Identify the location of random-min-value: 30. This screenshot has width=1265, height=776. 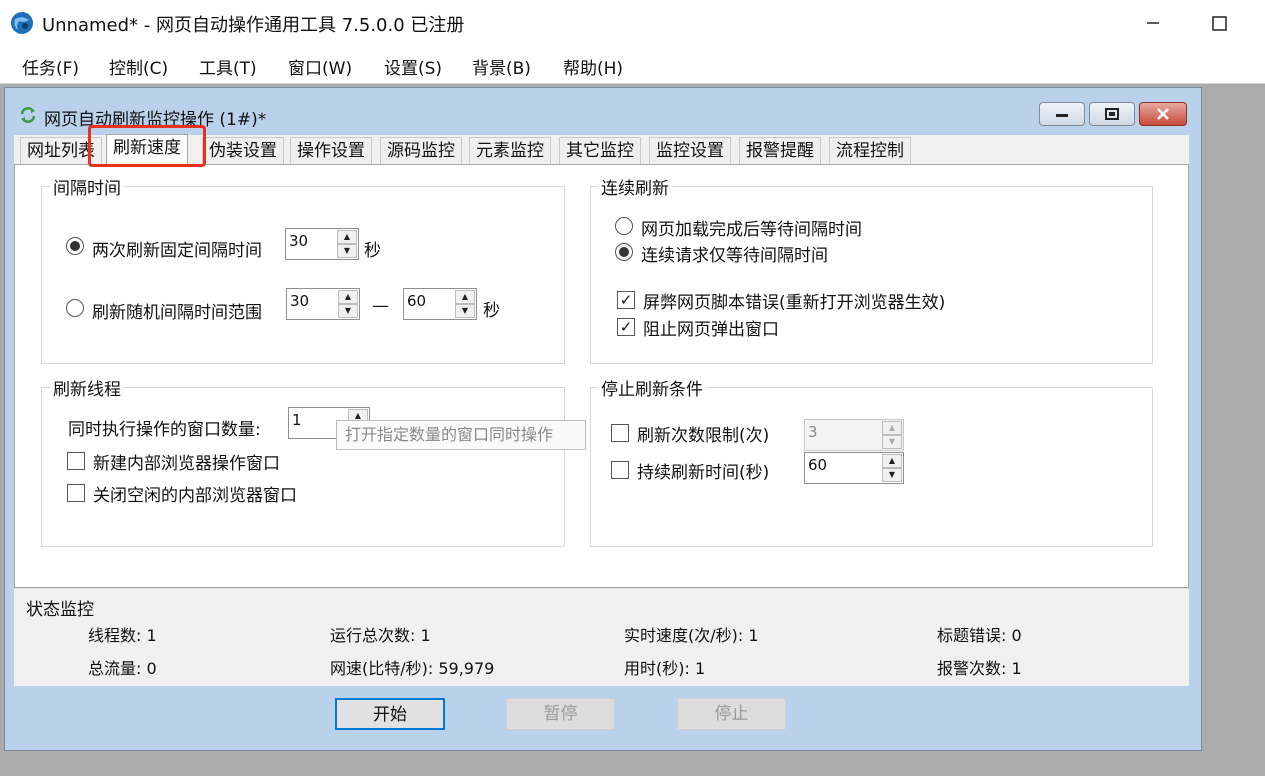
(299, 301).